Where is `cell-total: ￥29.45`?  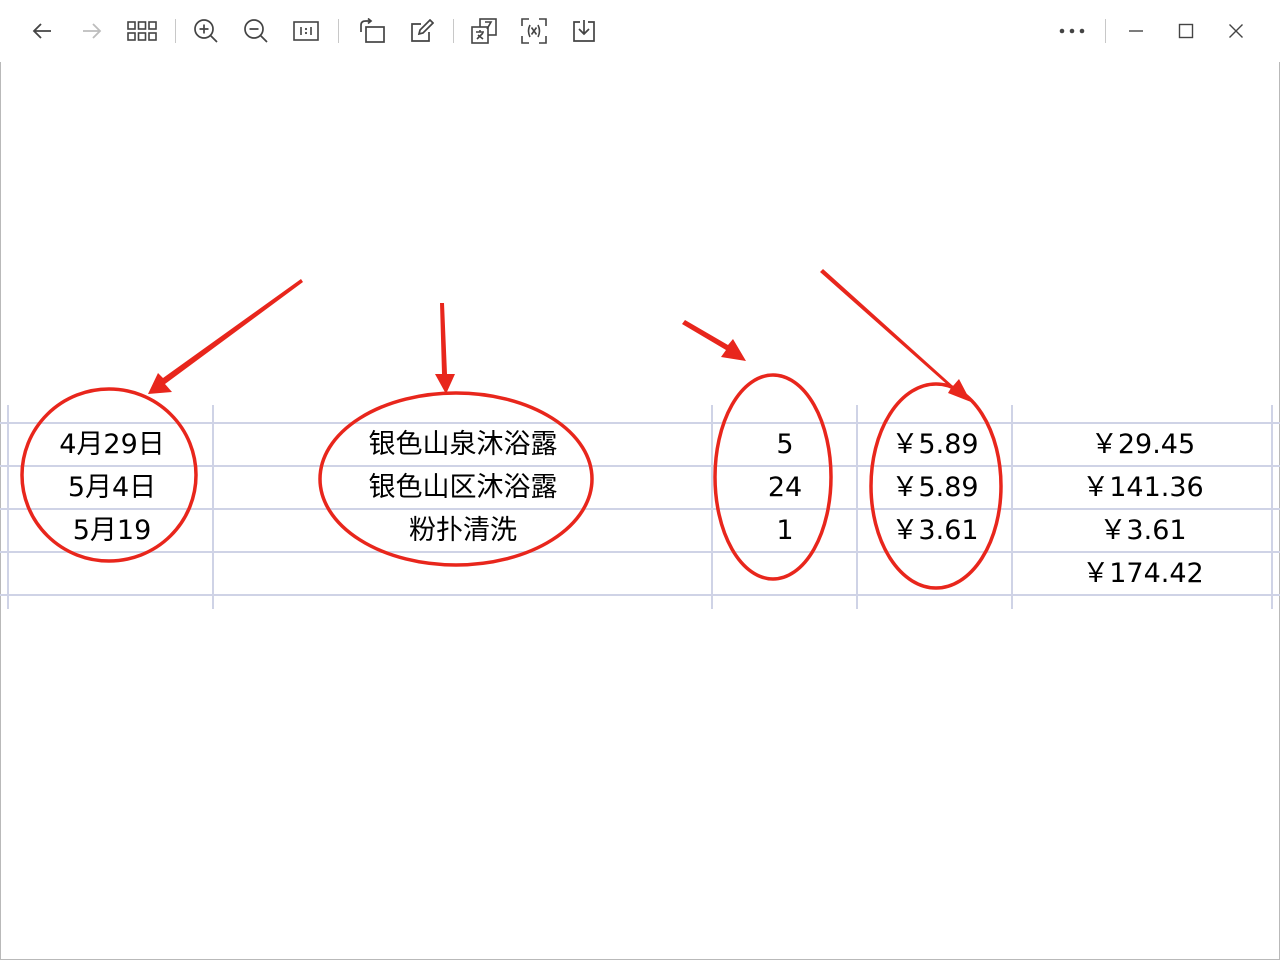 cell-total: ￥29.45 is located at coordinates (1143, 444).